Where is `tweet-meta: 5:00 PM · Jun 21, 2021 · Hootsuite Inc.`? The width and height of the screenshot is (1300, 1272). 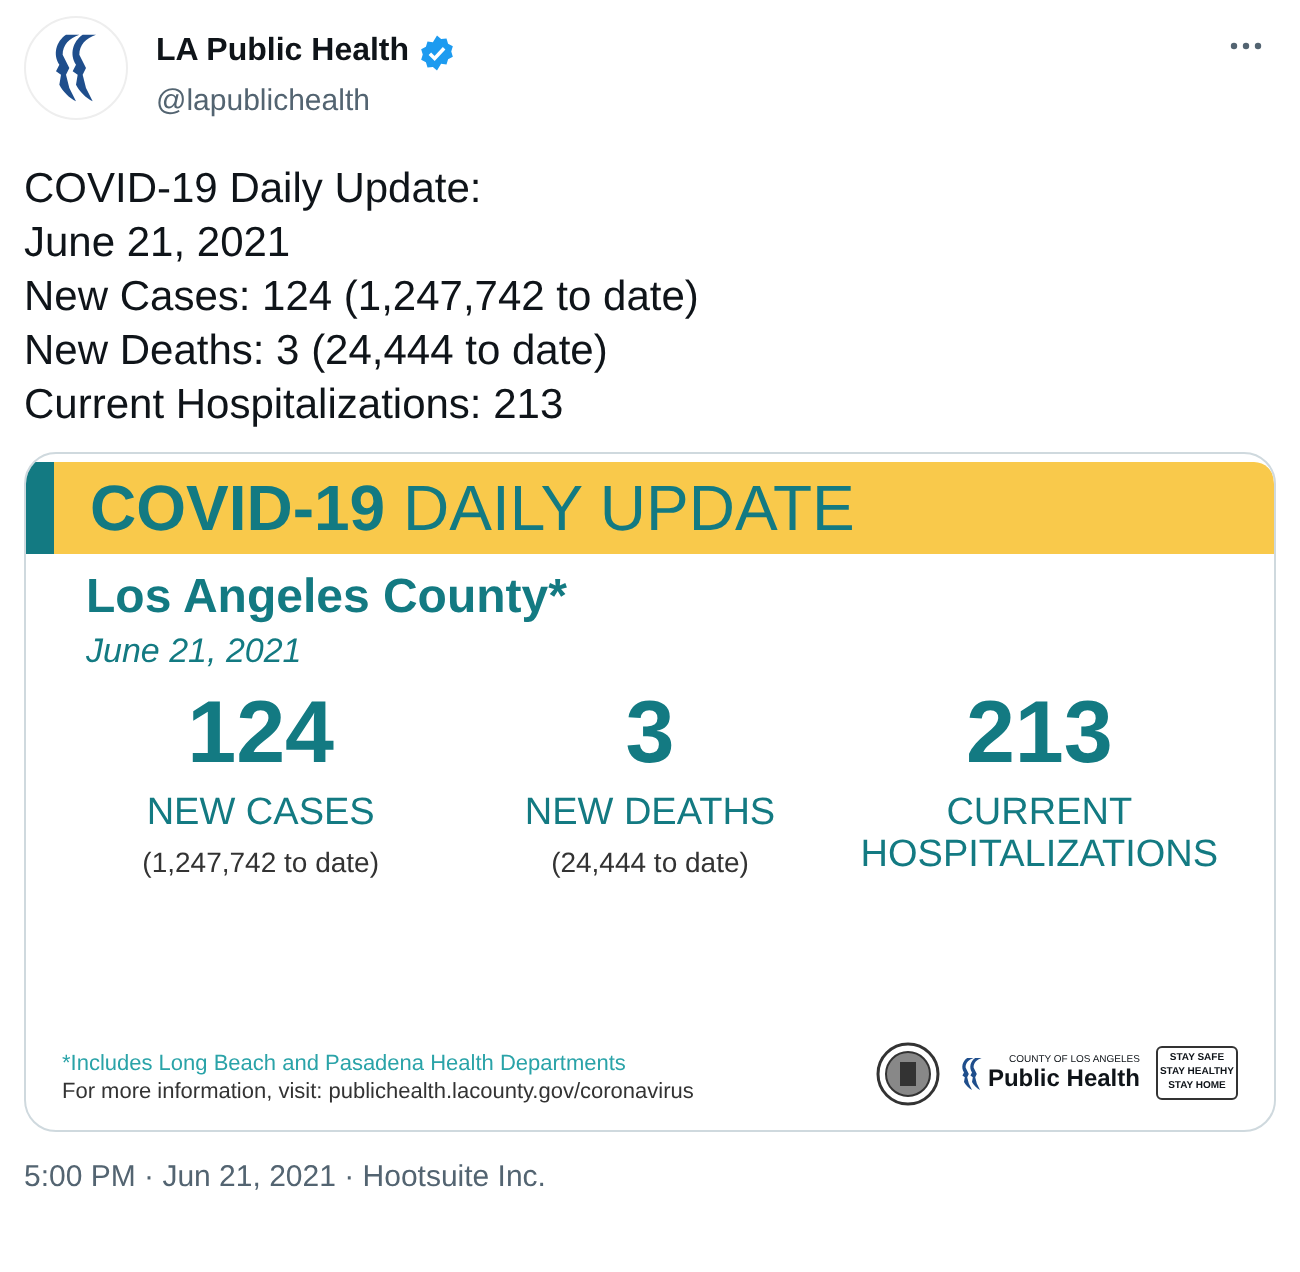 tweet-meta: 5:00 PM · Jun 21, 2021 · Hootsuite Inc. is located at coordinates (286, 1177).